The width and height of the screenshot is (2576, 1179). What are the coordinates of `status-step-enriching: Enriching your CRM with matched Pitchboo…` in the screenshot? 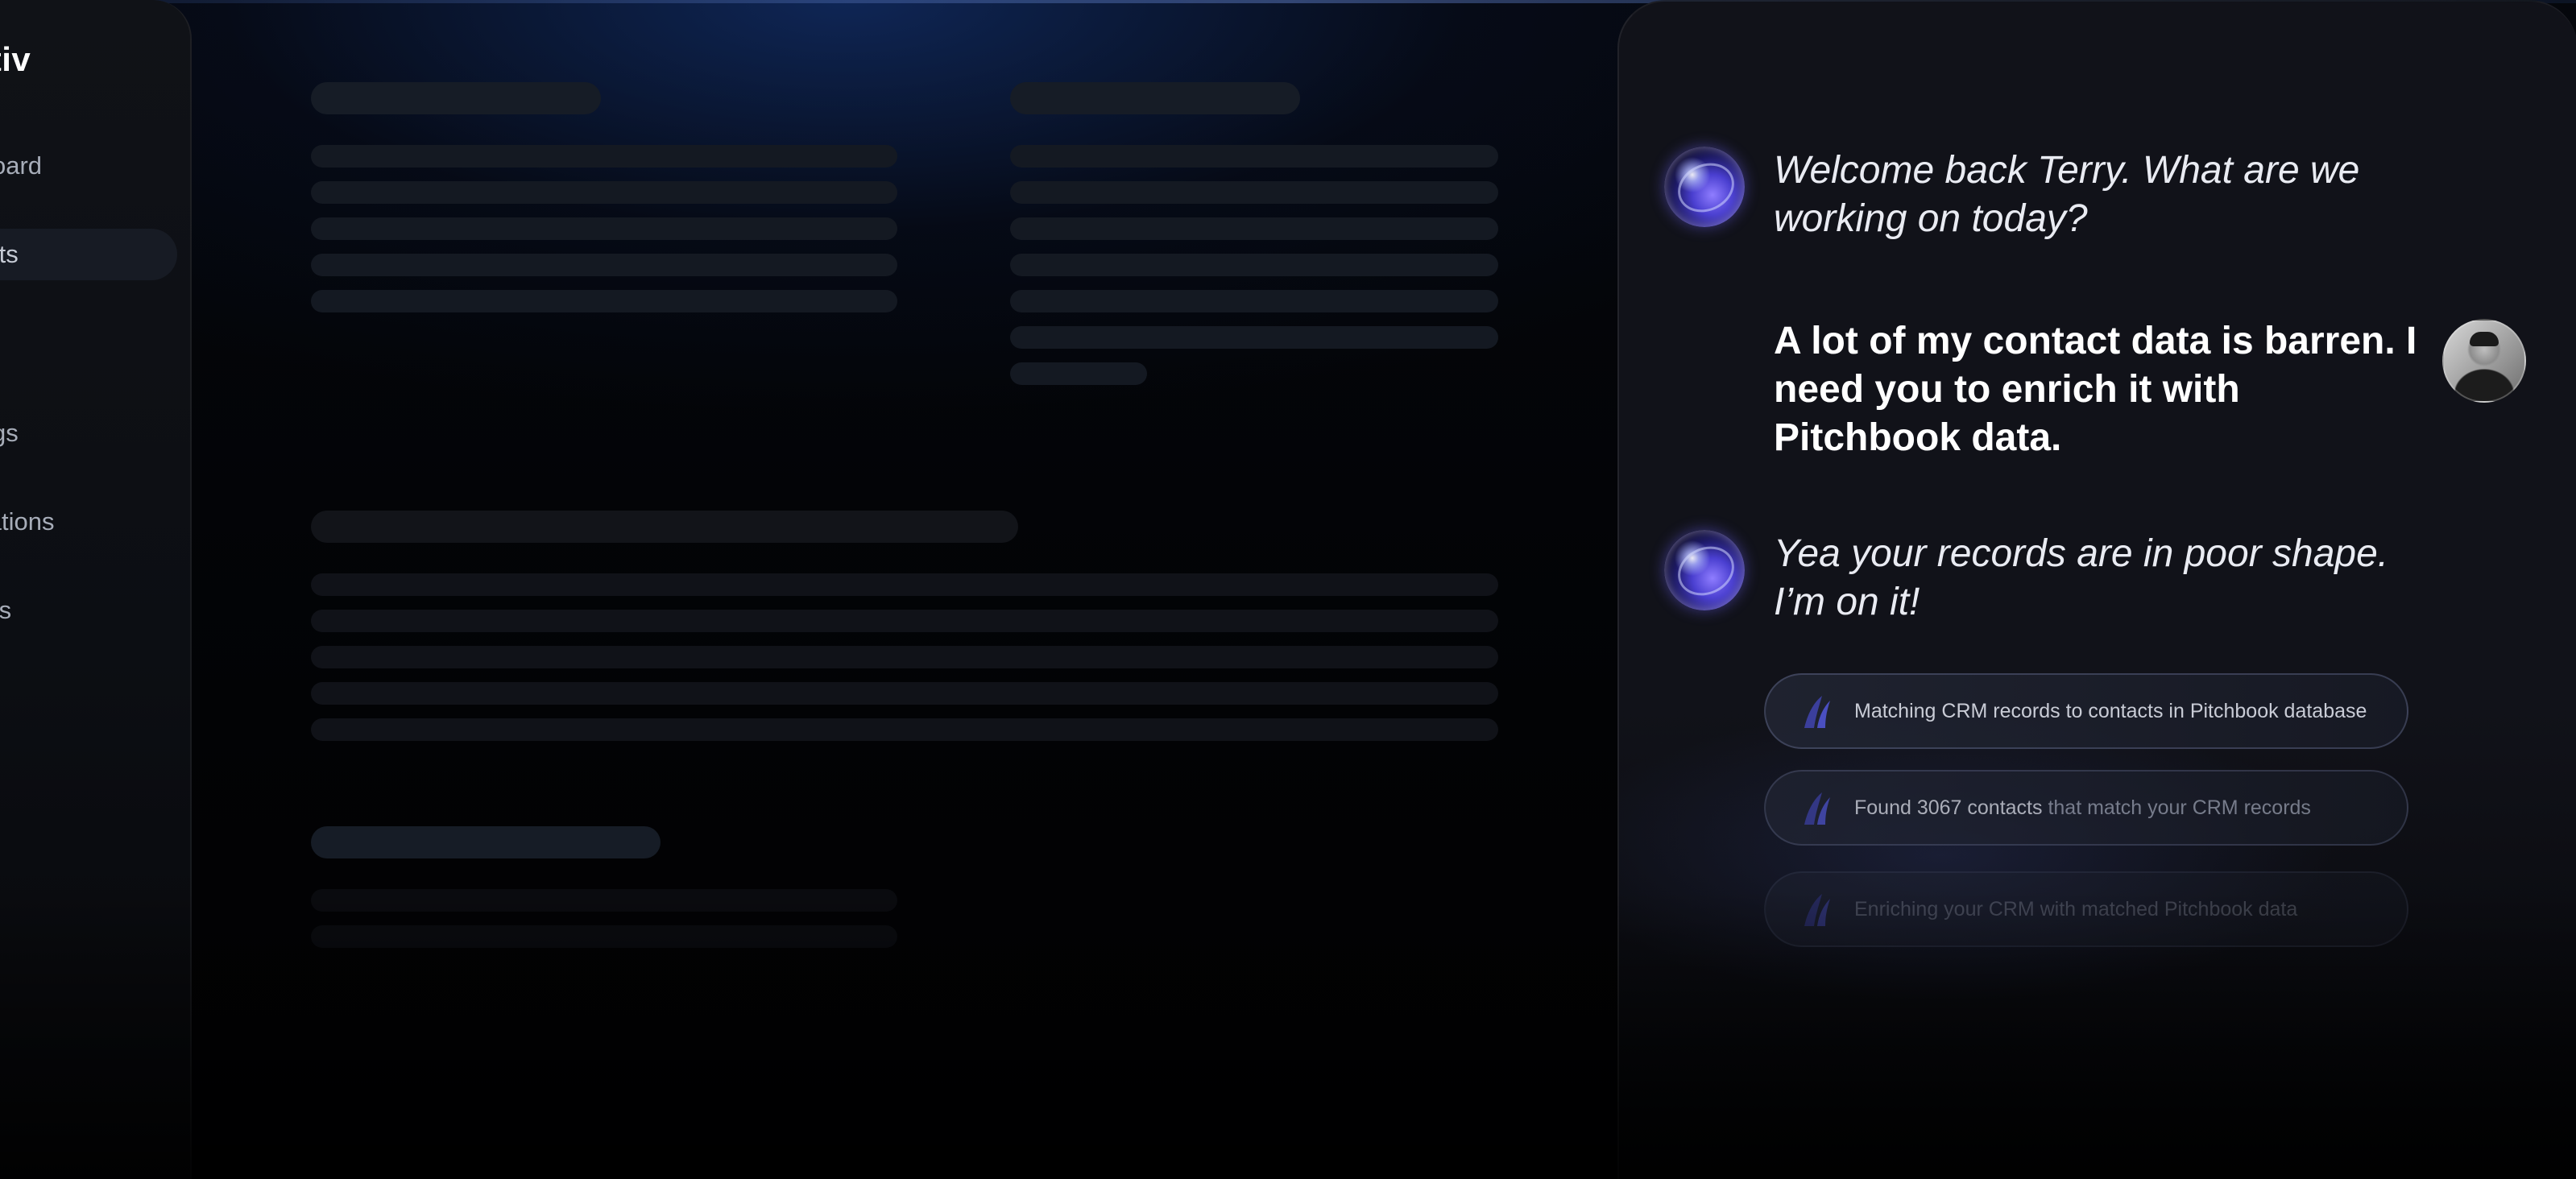 It's located at (2086, 909).